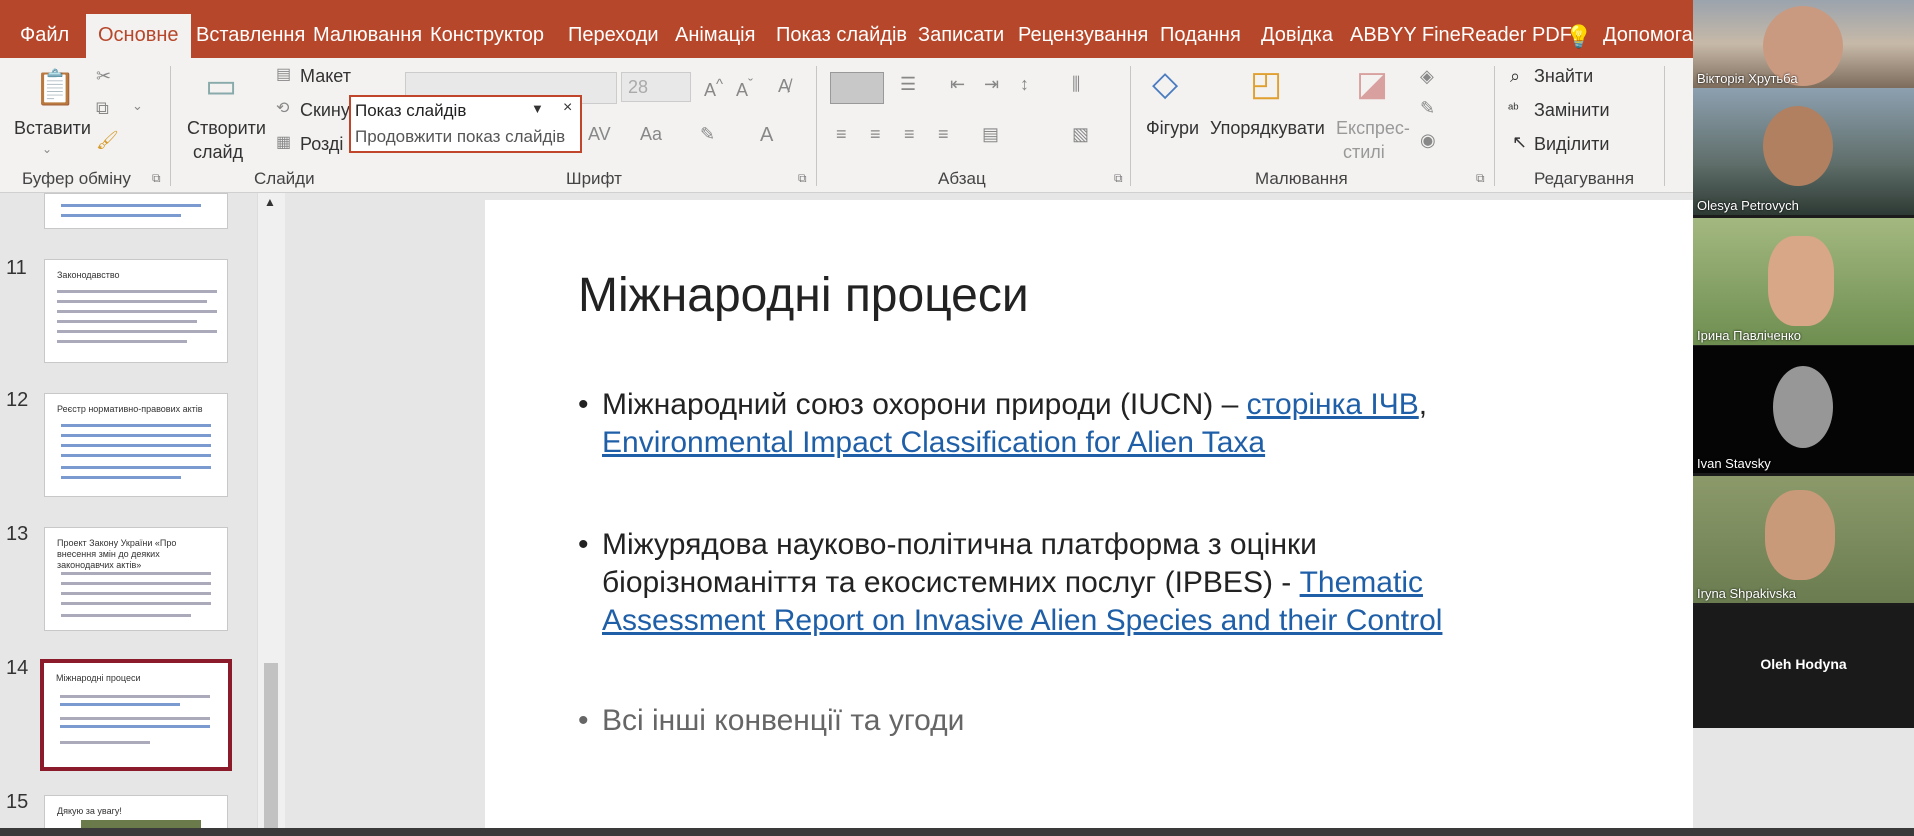  What do you see at coordinates (744, 88) in the screenshot?
I see `shrink-font-icon: Aˇ` at bounding box center [744, 88].